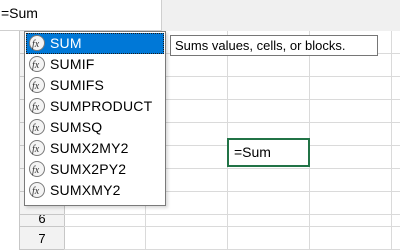 The width and height of the screenshot is (400, 251). I want to click on autocomplete-item: fx SUMX2PY2, so click(95, 169).